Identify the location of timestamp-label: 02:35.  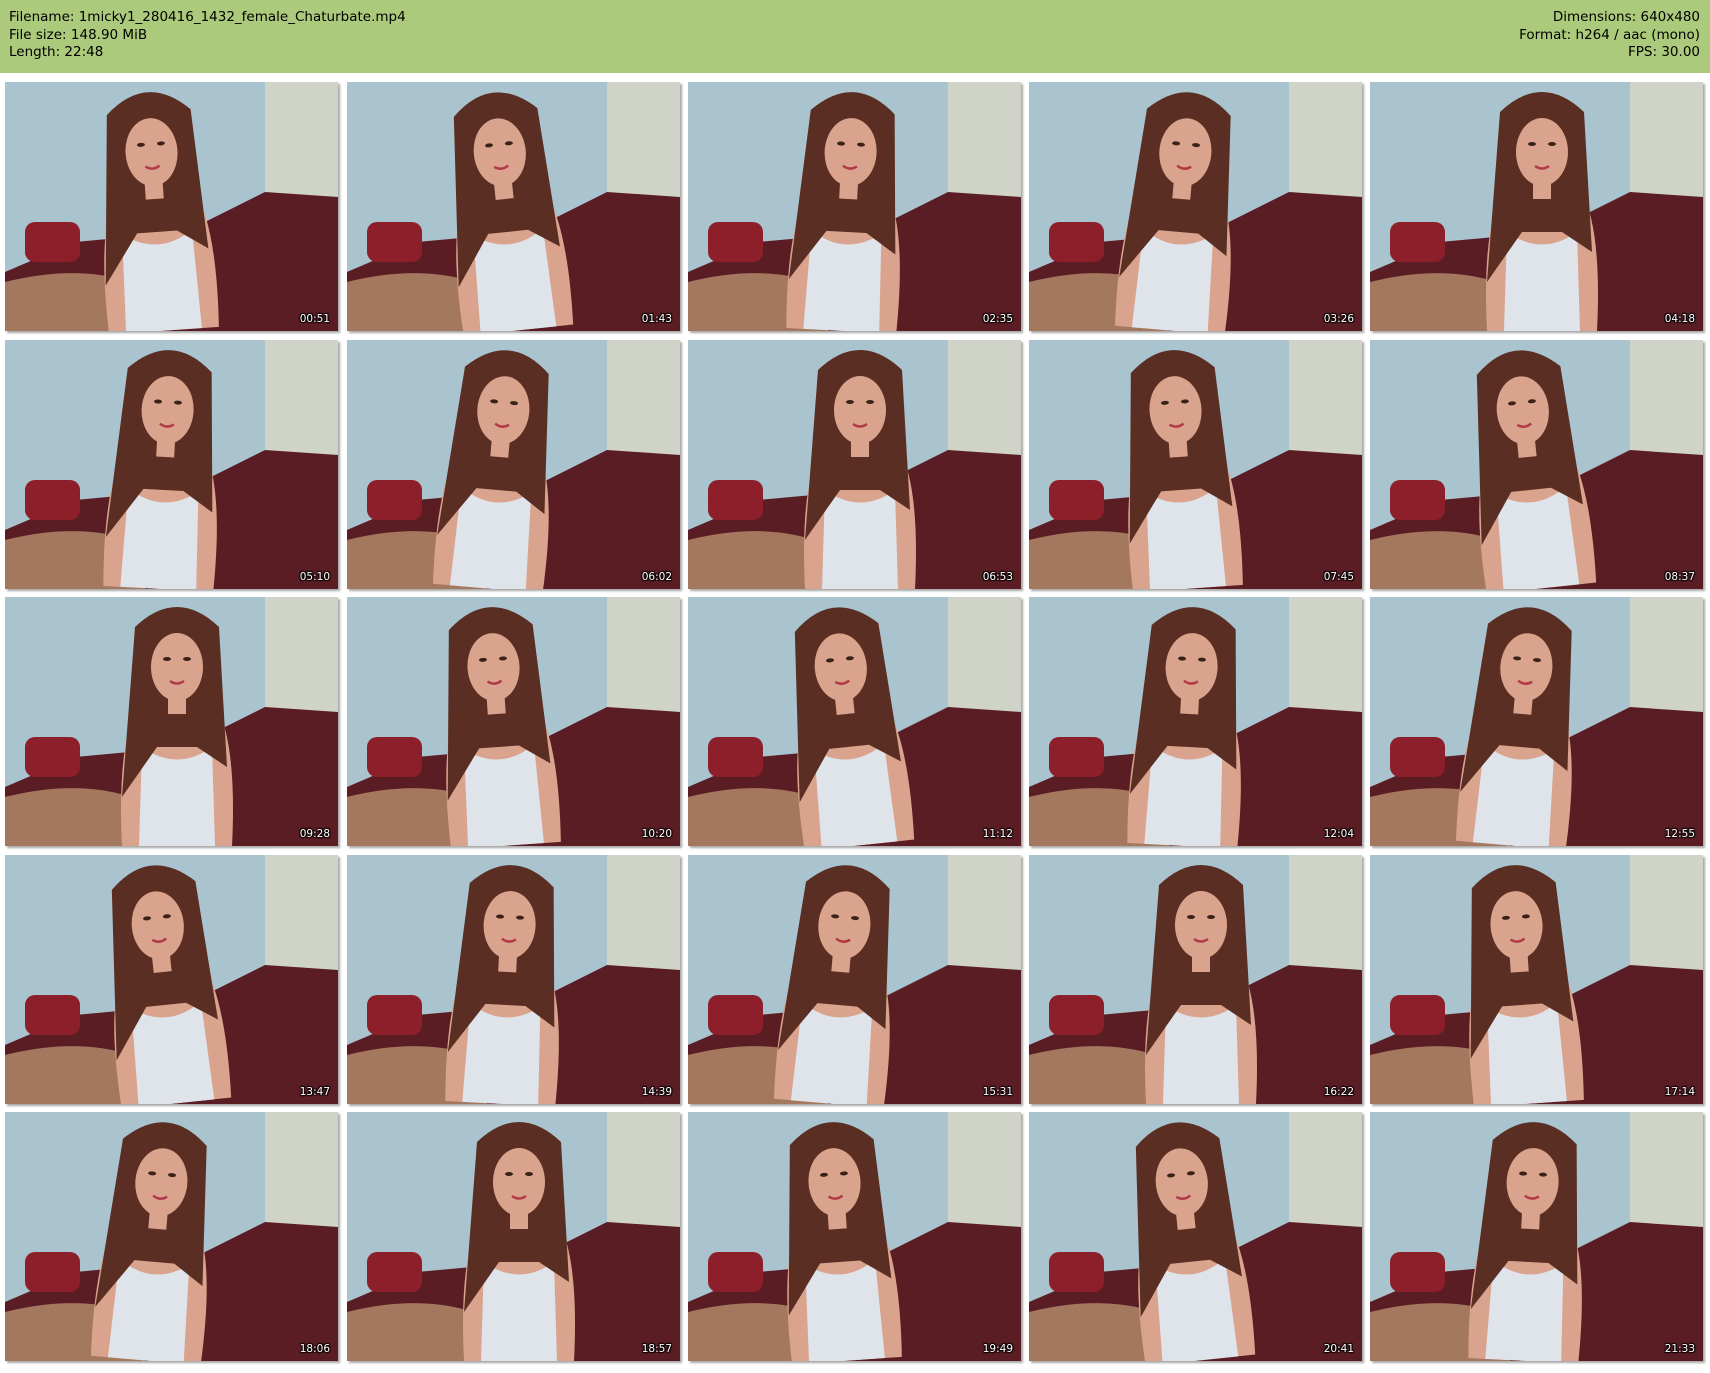
(997, 319).